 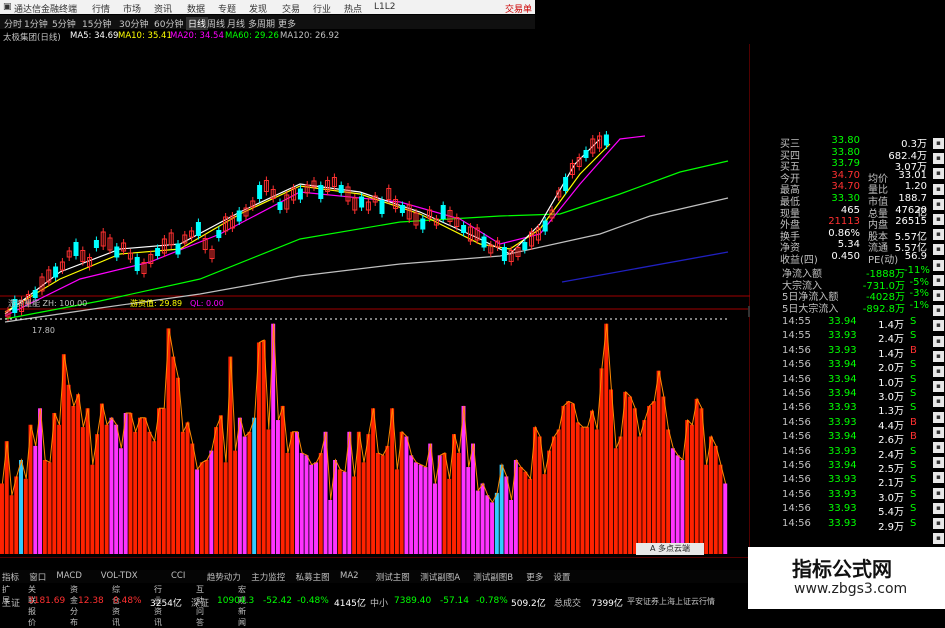 What do you see at coordinates (196, 8) in the screenshot?
I see `menu-item: 数据` at bounding box center [196, 8].